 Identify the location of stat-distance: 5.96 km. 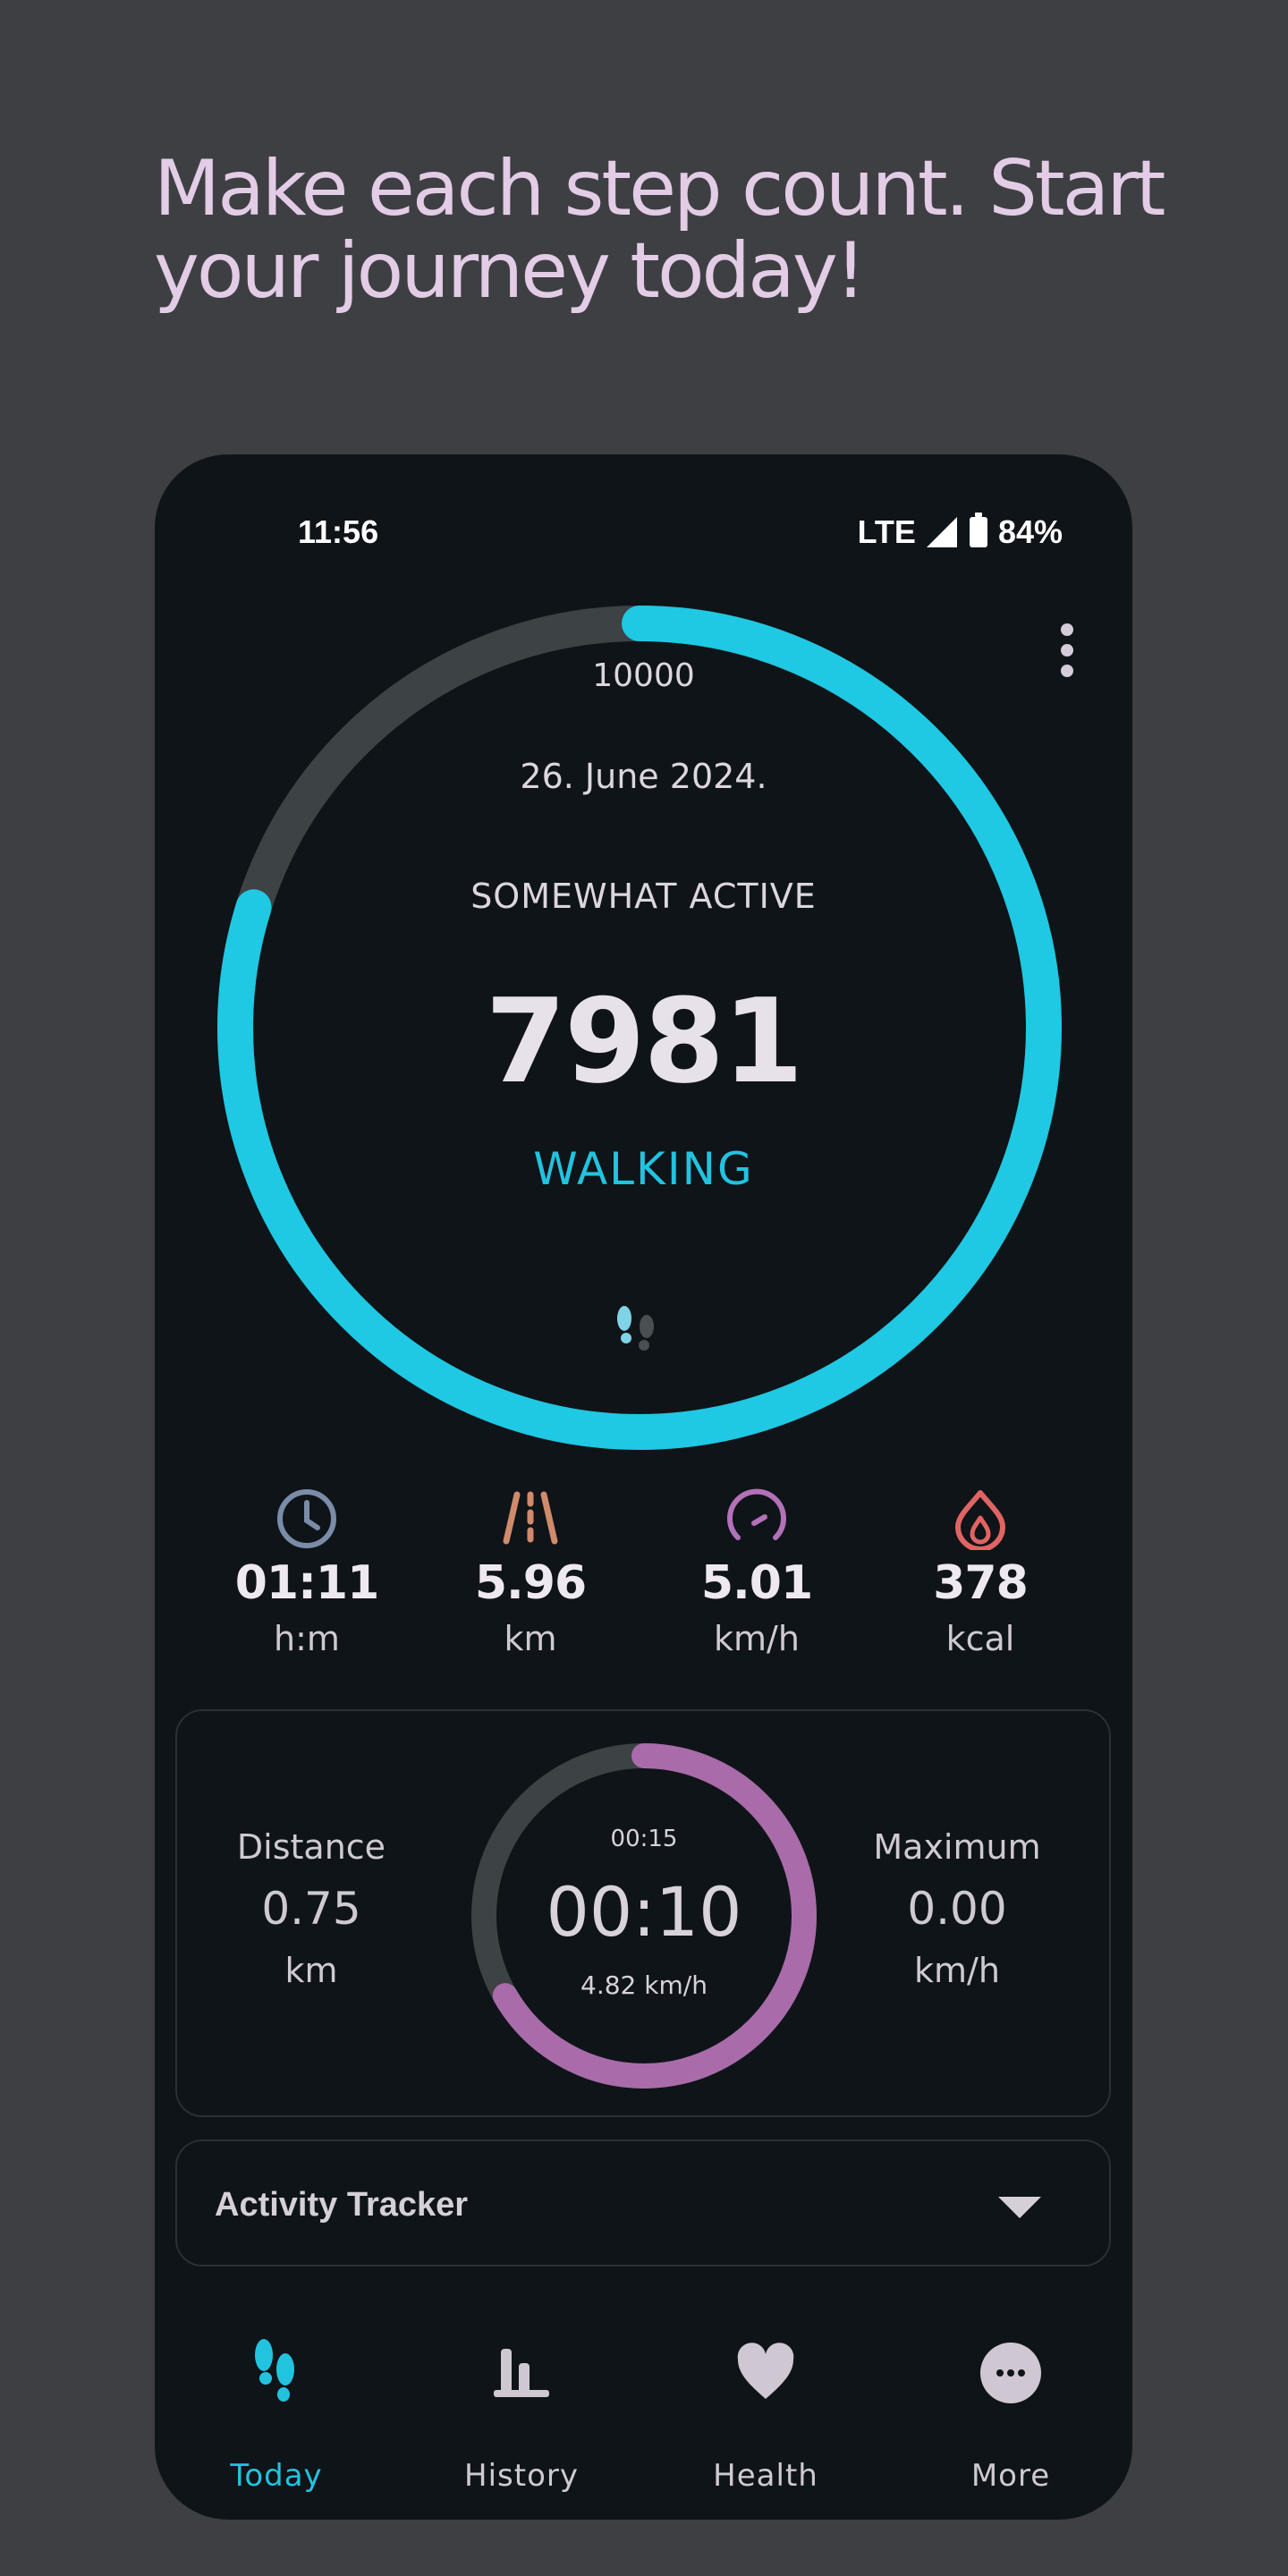
(530, 1570).